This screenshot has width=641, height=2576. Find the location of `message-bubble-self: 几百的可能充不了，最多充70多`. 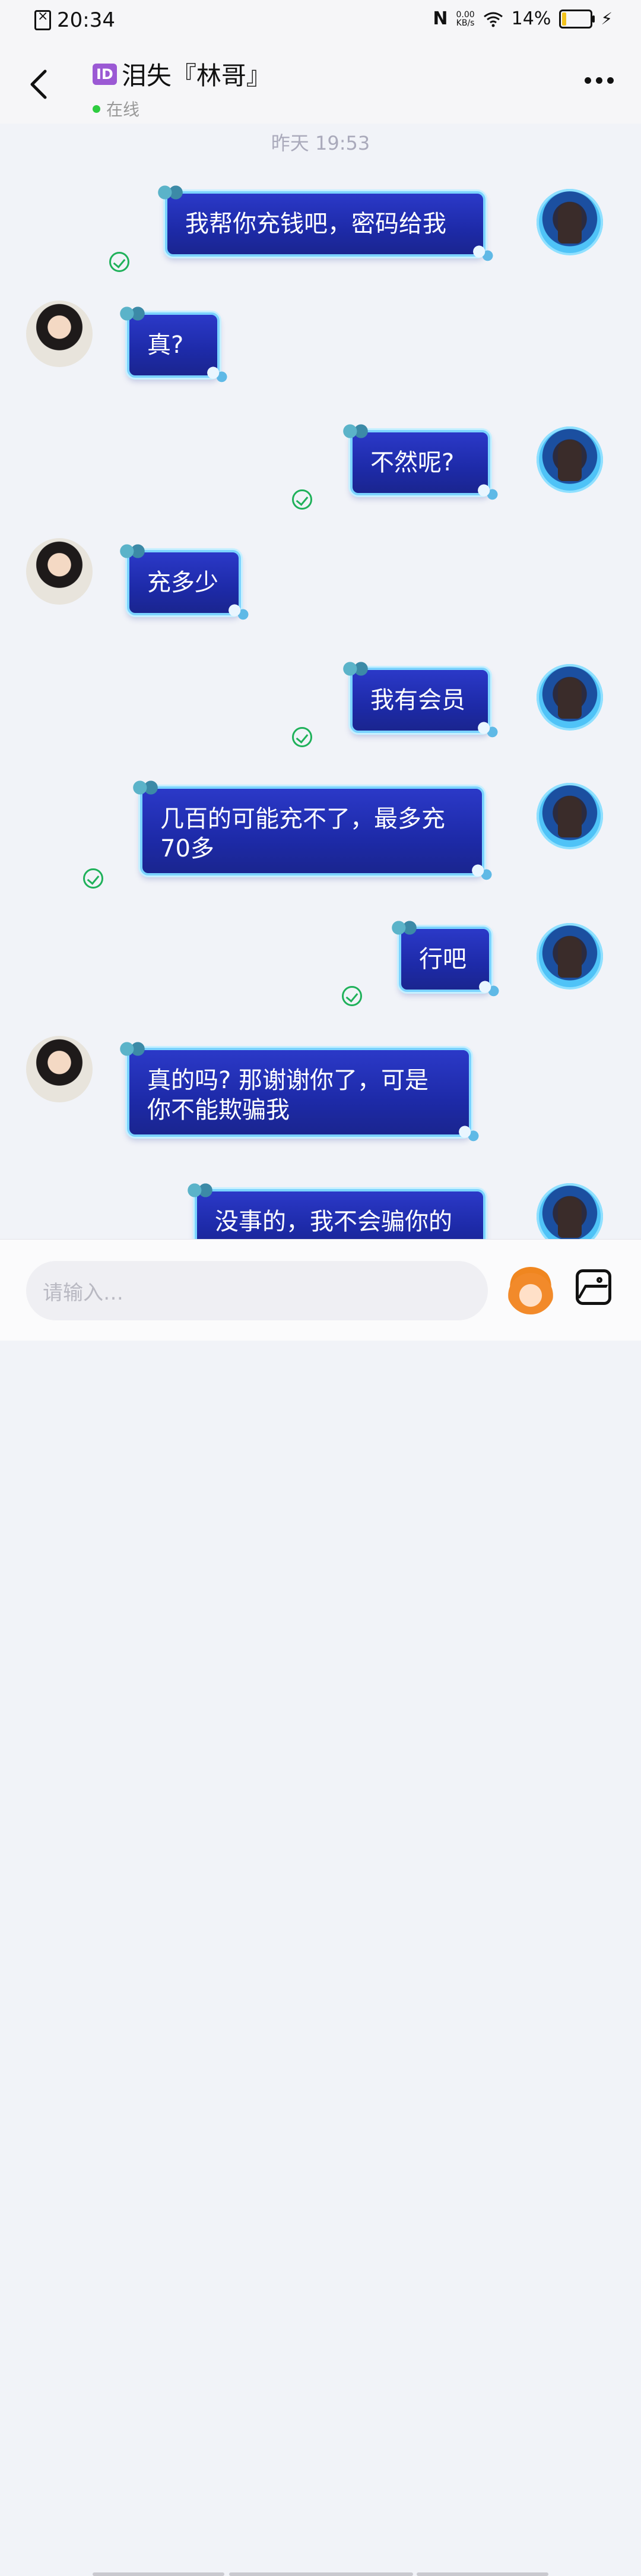

message-bubble-self: 几百的可能充不了，最多充70多 is located at coordinates (313, 829).